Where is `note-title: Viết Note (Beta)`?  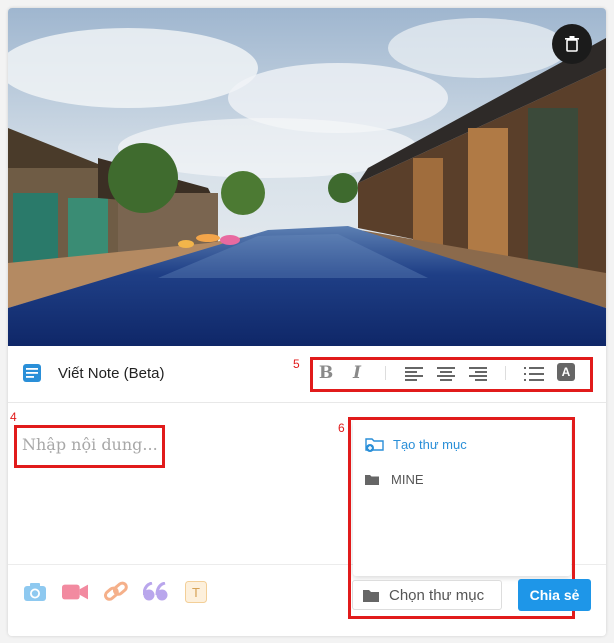 note-title: Viết Note (Beta) is located at coordinates (111, 373).